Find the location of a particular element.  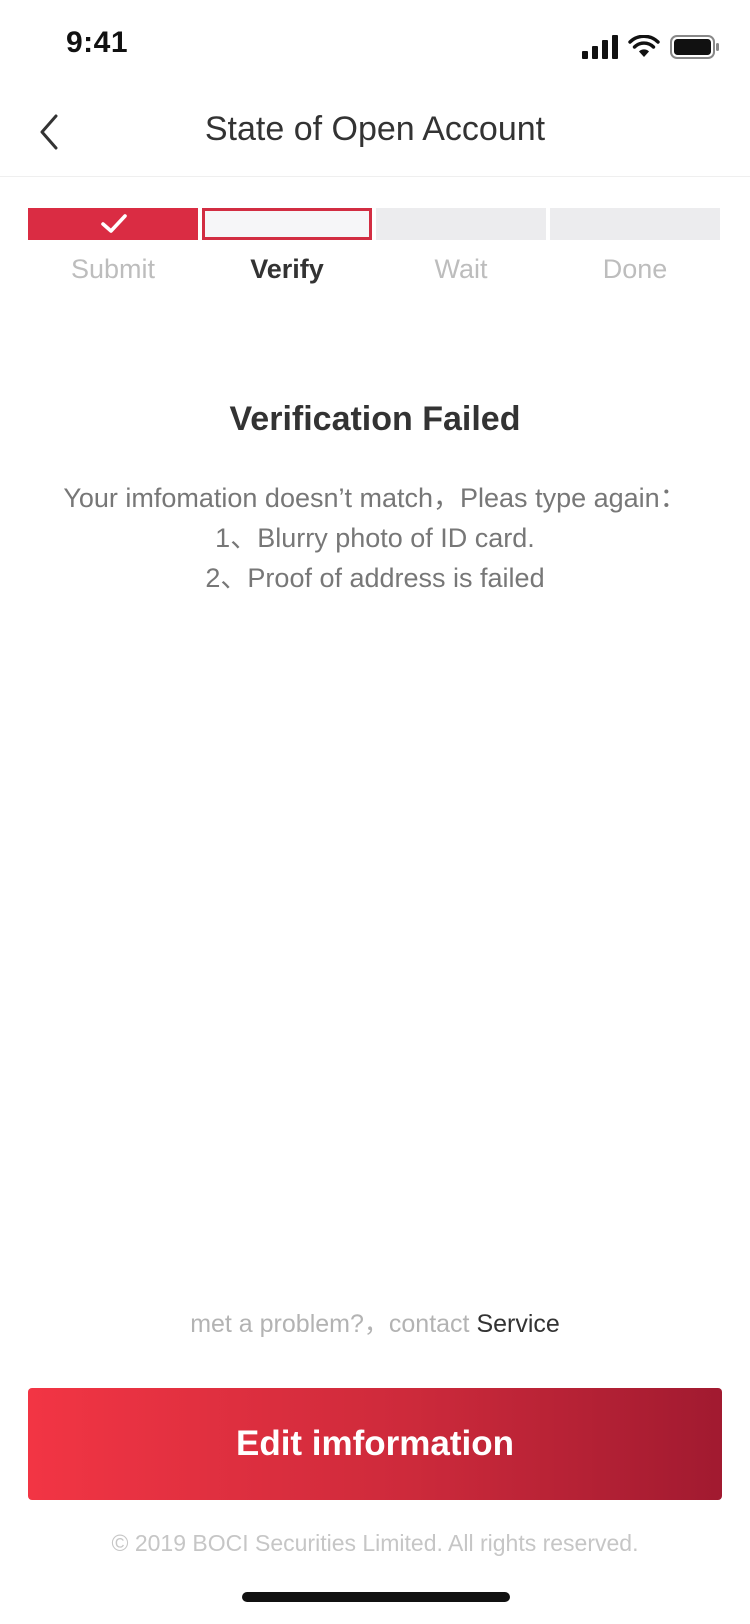

step-verify: Verify is located at coordinates (287, 246).